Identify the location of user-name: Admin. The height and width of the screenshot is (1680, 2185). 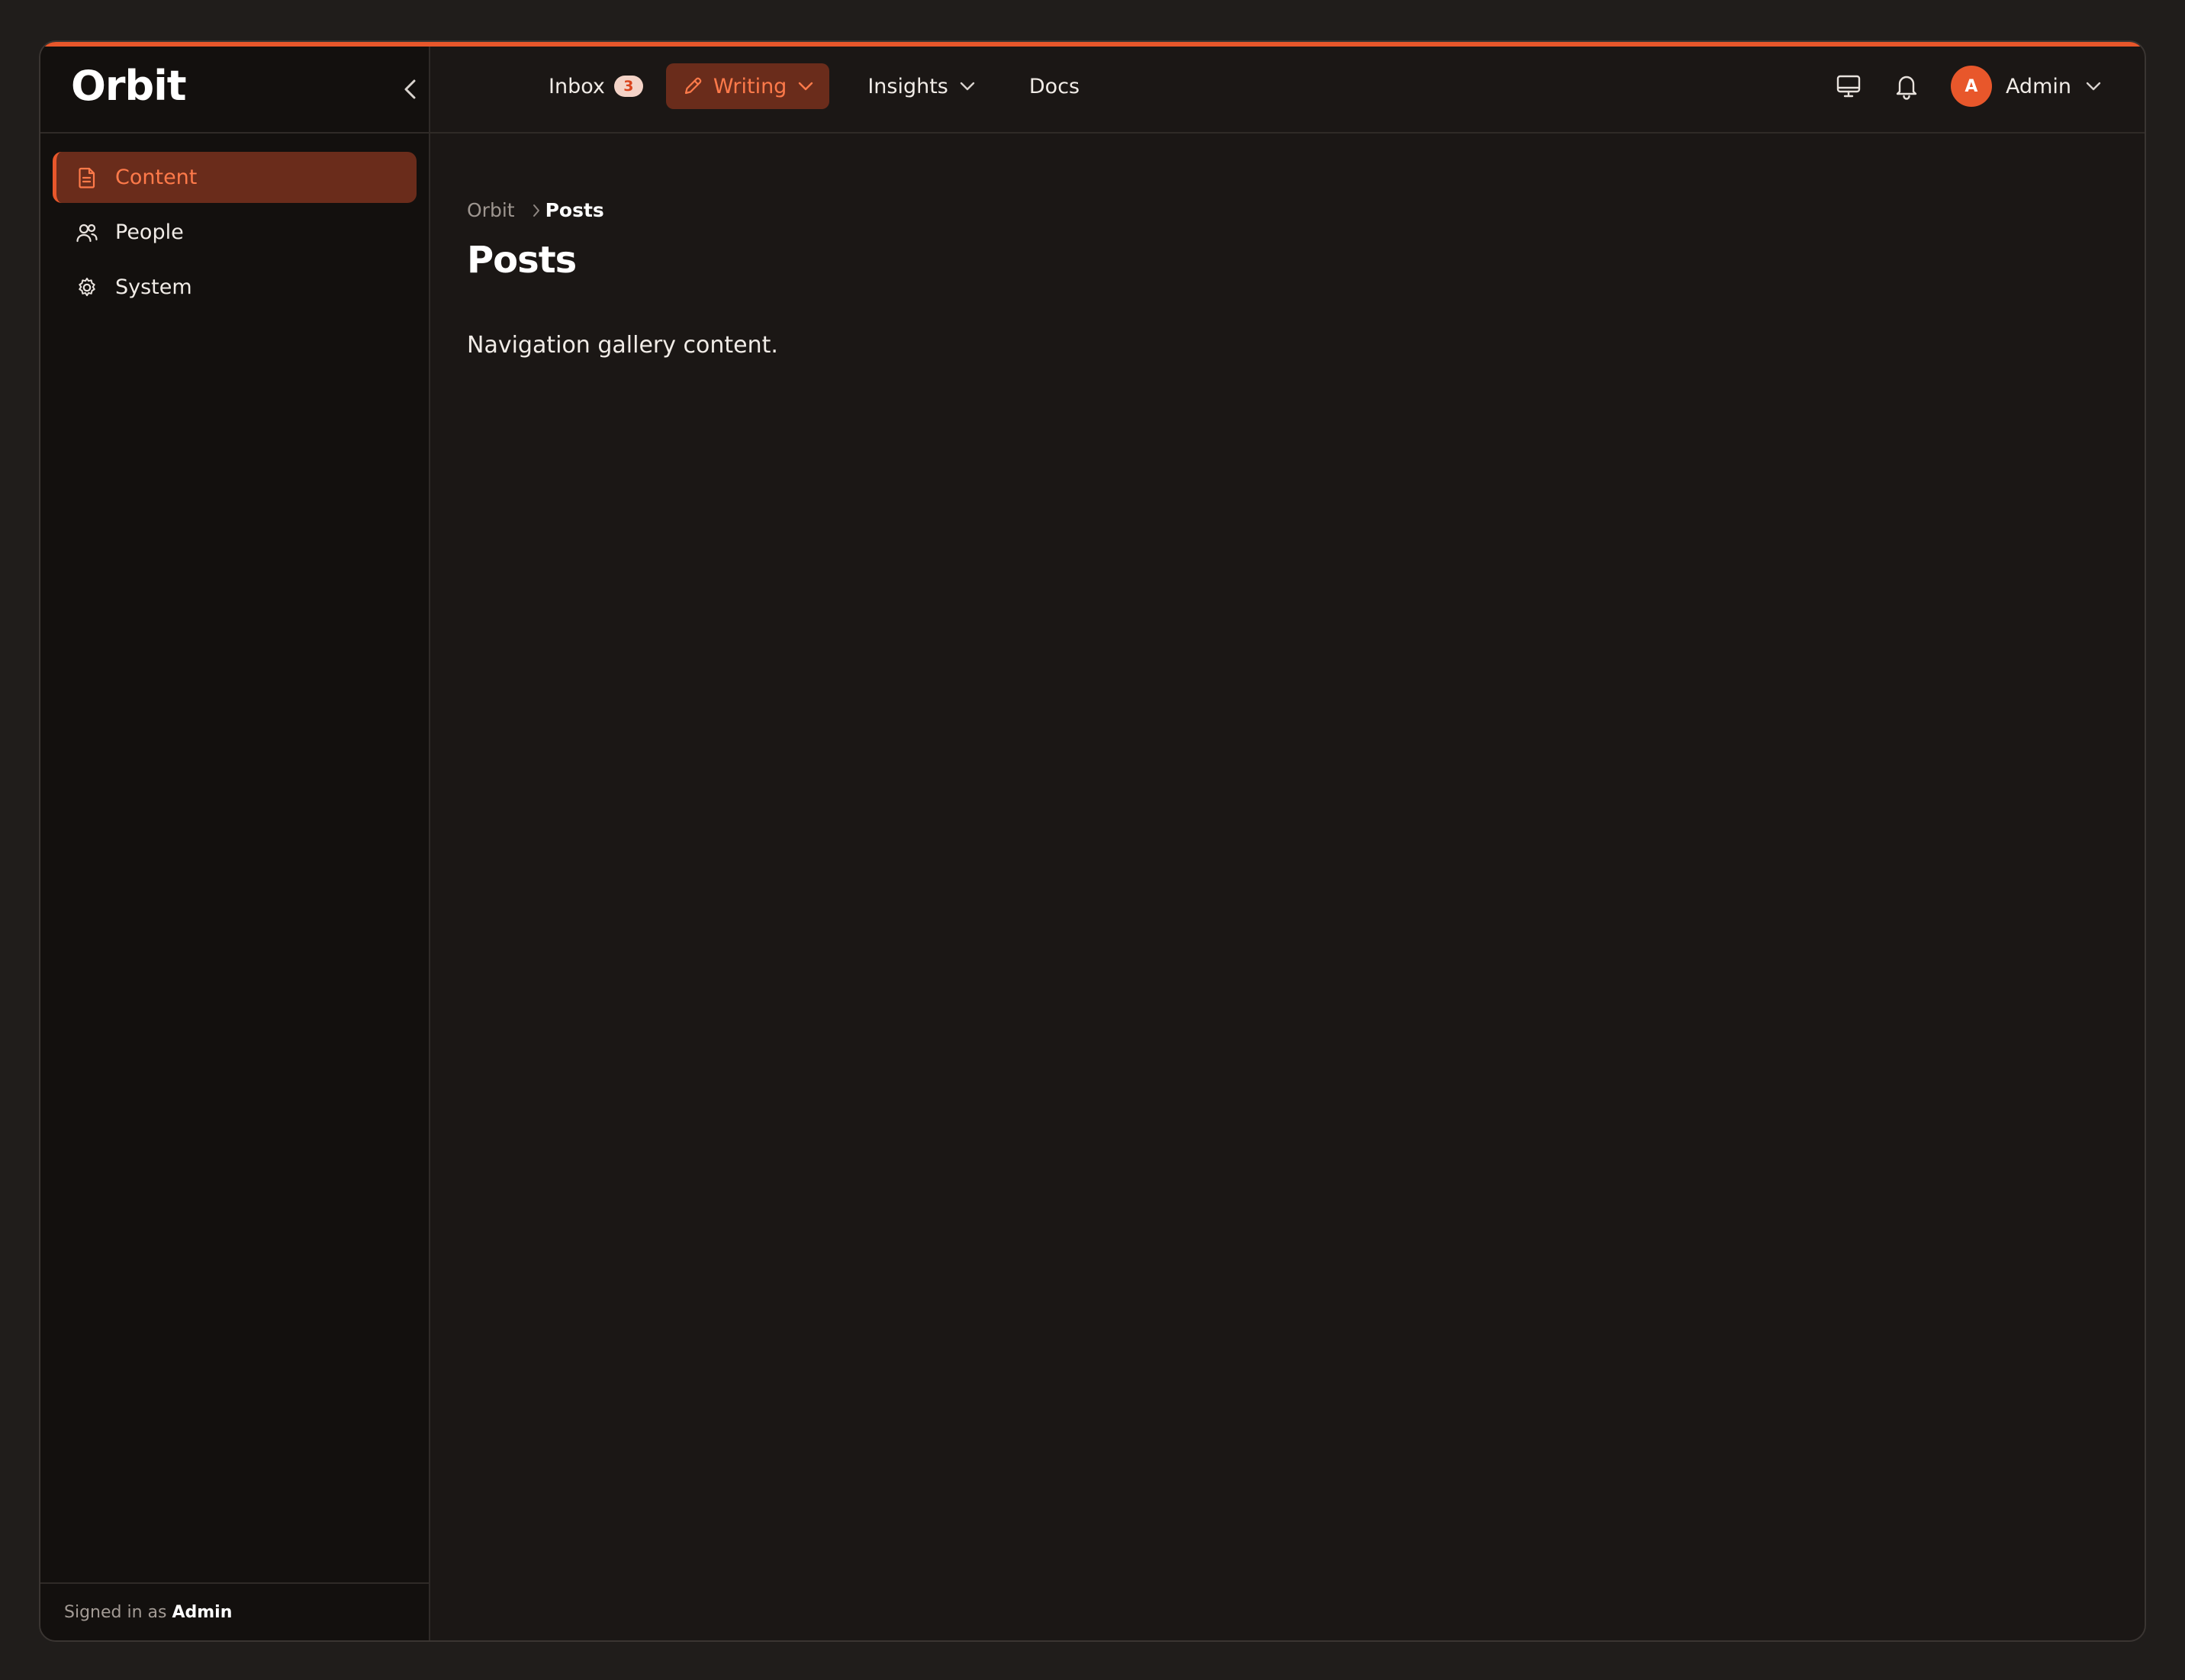
(2038, 86).